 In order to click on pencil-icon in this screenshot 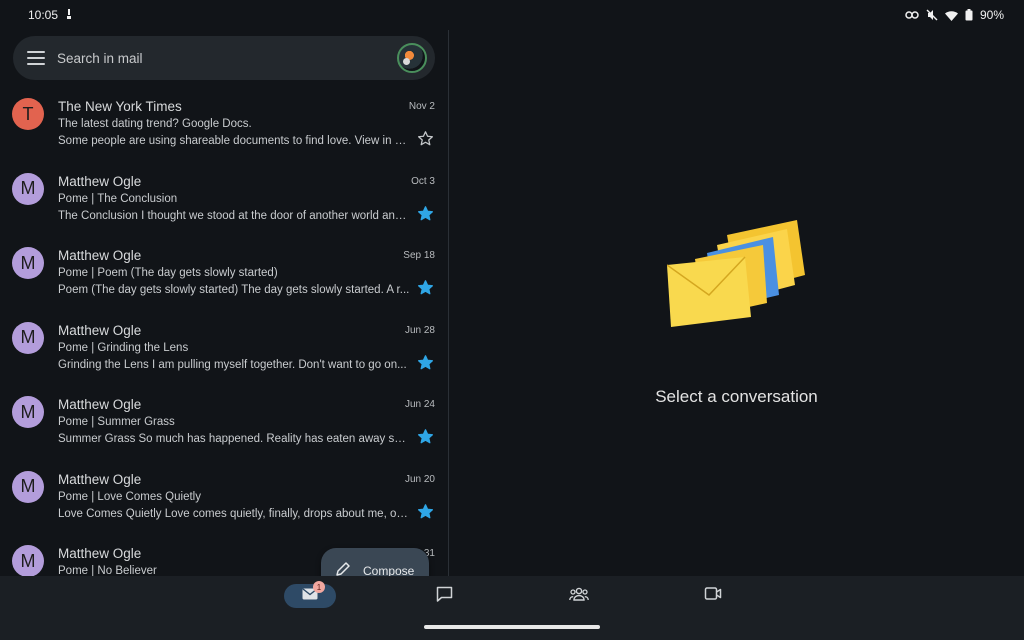, I will do `click(343, 568)`.